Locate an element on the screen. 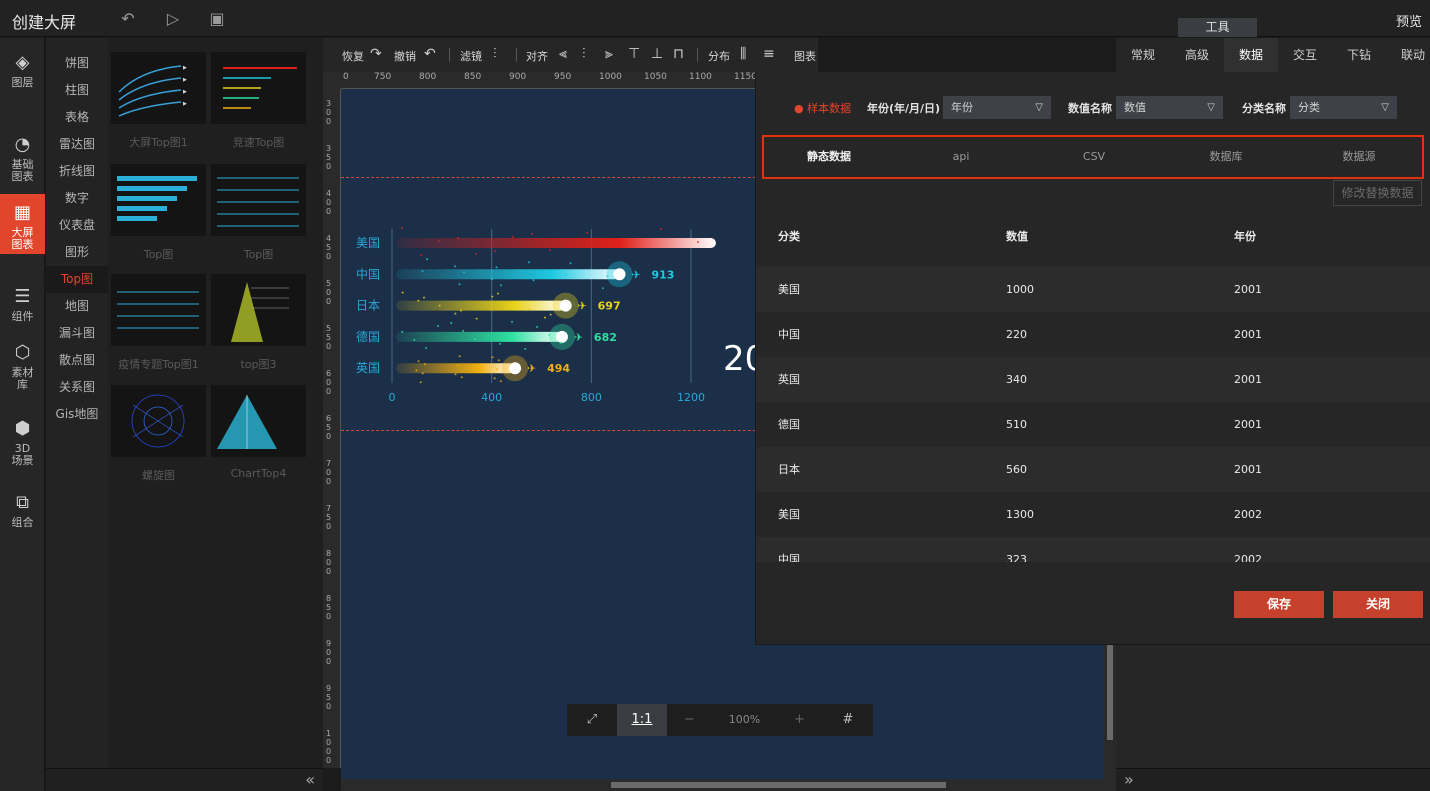 This screenshot has width=1430, height=791. category-item: 数字 is located at coordinates (77, 198).